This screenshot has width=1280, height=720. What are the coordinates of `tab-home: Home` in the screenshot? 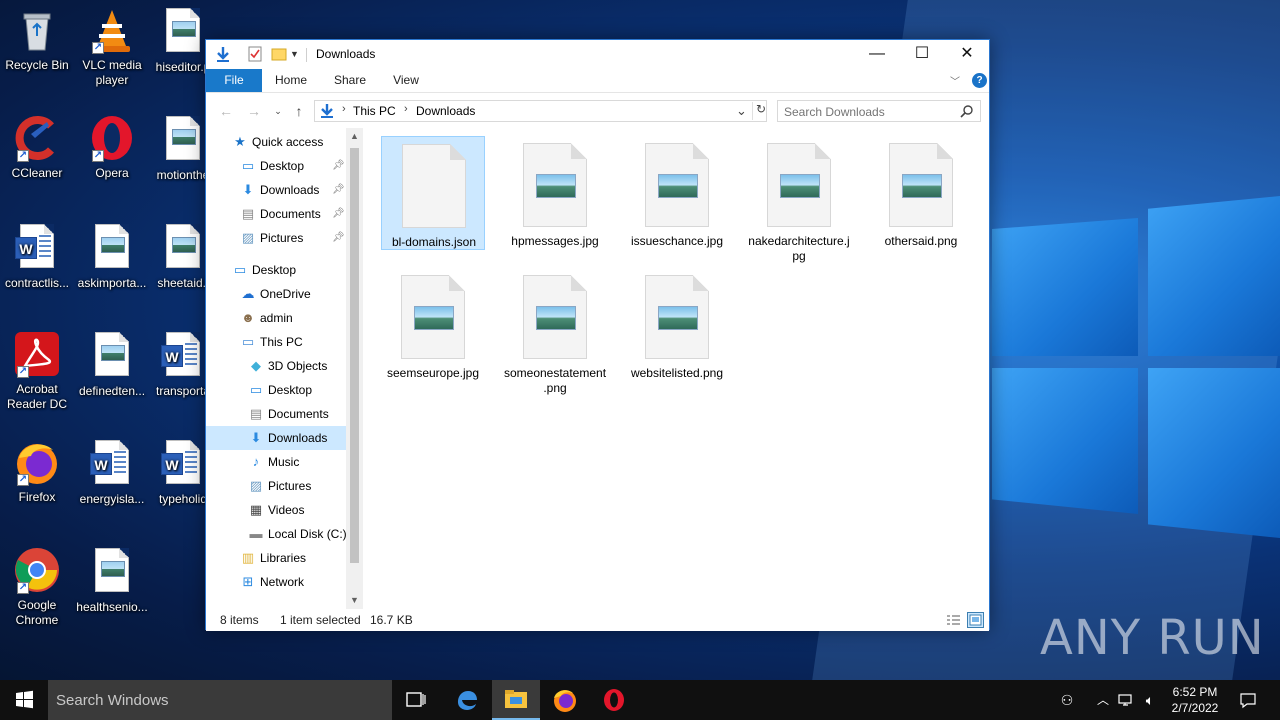 It's located at (291, 80).